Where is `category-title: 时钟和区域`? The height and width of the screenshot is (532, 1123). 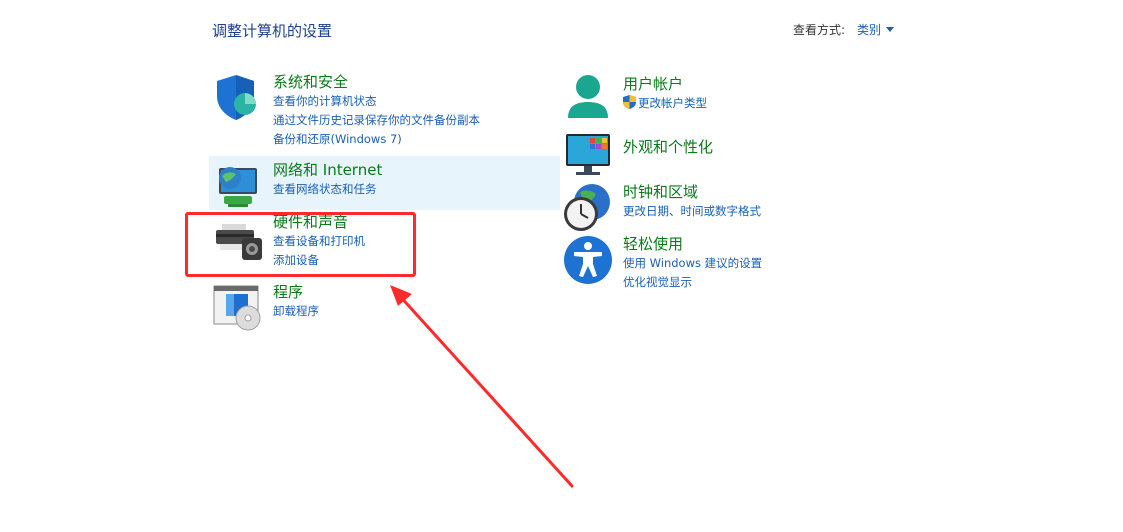 category-title: 时钟和区域 is located at coordinates (692, 192).